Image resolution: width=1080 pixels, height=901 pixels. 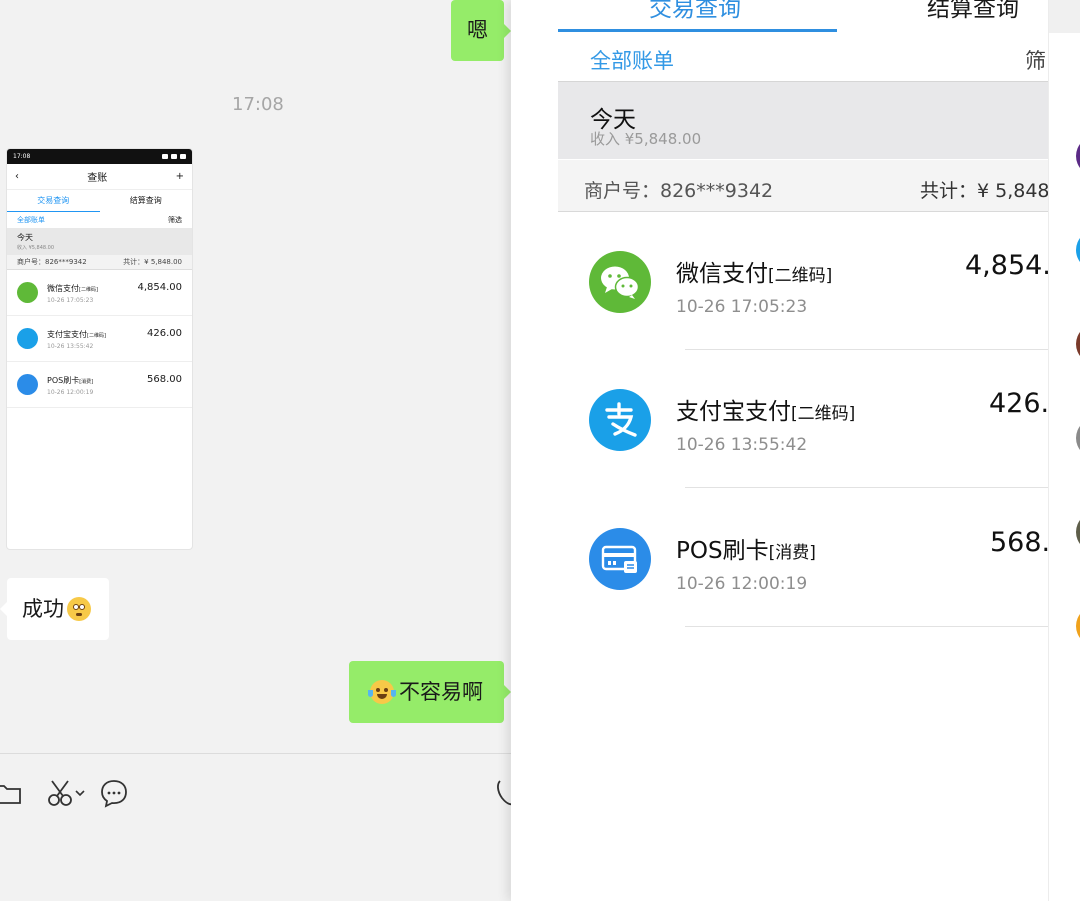 I want to click on message-bubble-sent: 不容易啊, so click(x=430, y=692).